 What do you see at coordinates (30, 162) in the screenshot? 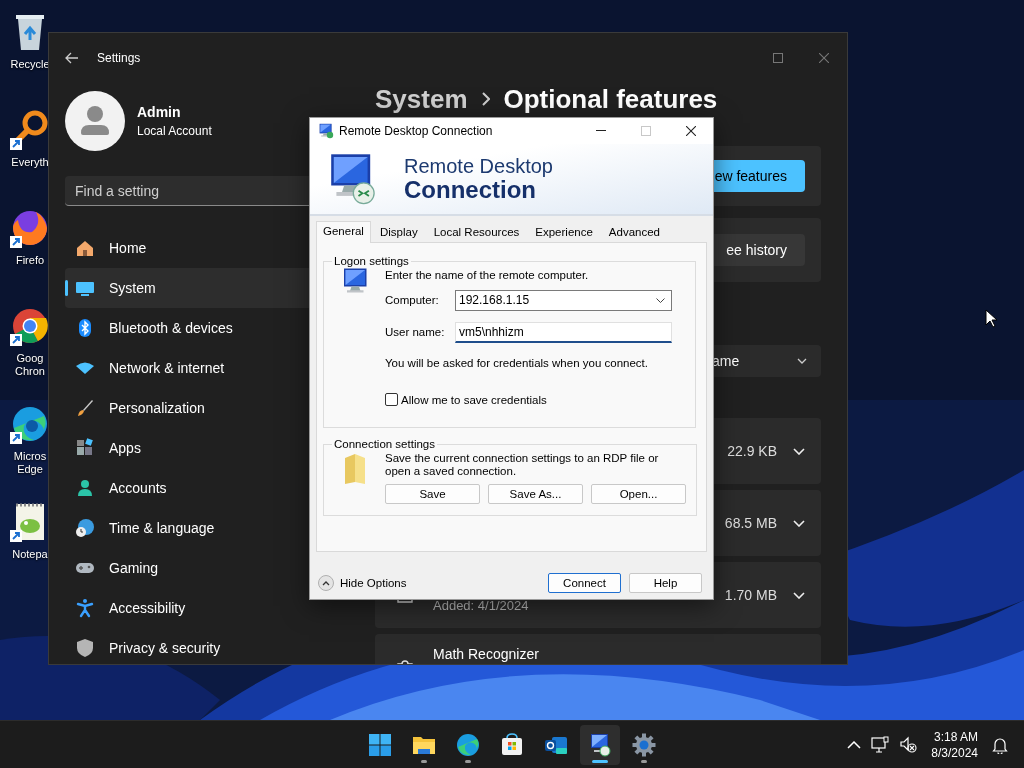
I see `desktop-icon-label: Everyth` at bounding box center [30, 162].